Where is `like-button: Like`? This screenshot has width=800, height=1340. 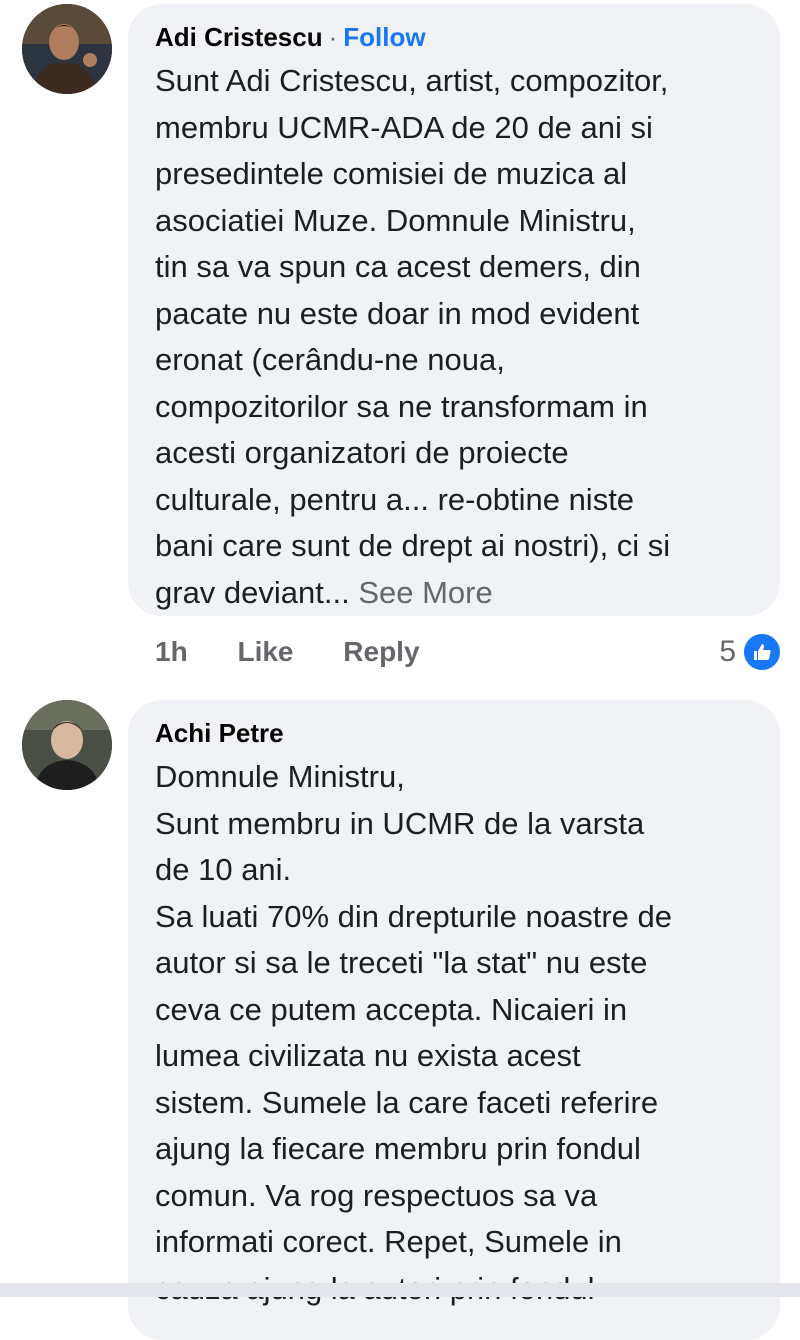 like-button: Like is located at coordinates (265, 651).